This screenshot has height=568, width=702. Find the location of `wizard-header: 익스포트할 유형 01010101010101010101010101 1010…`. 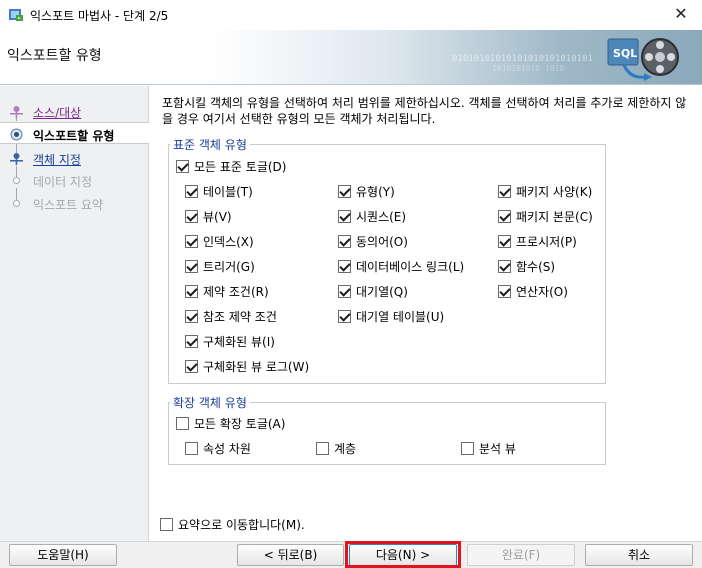

wizard-header: 익스포트할 유형 01010101010101010101010101 1010… is located at coordinates (351, 57).